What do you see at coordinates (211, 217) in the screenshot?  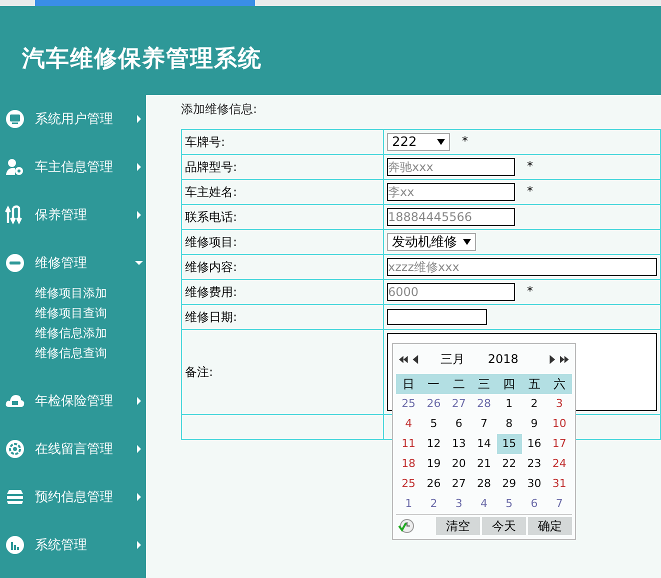 I see `field-label: 联系电话:` at bounding box center [211, 217].